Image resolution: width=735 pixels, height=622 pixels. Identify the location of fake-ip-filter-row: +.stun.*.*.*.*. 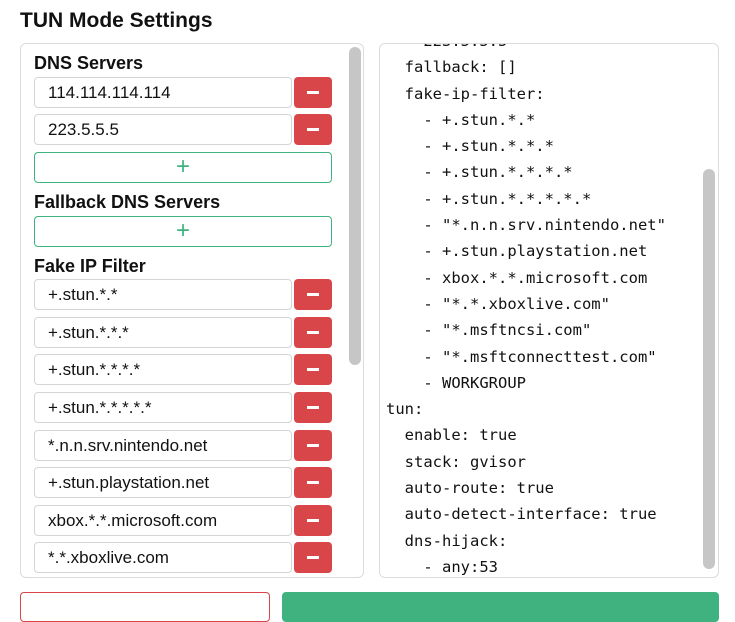
(183, 369).